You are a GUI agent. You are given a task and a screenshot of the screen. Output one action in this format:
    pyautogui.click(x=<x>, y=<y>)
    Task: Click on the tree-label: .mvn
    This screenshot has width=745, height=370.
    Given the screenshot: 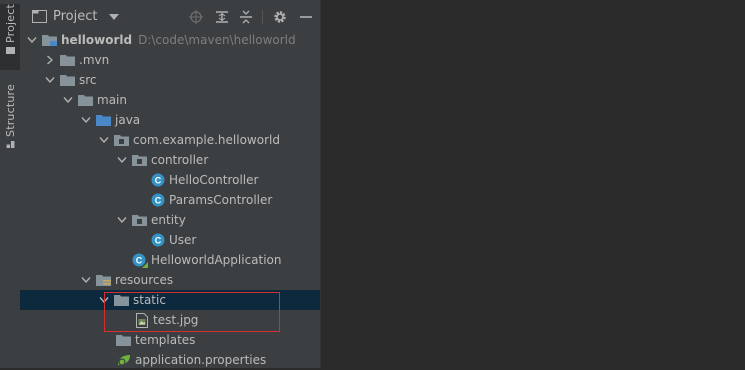 What is the action you would take?
    pyautogui.click(x=94, y=60)
    